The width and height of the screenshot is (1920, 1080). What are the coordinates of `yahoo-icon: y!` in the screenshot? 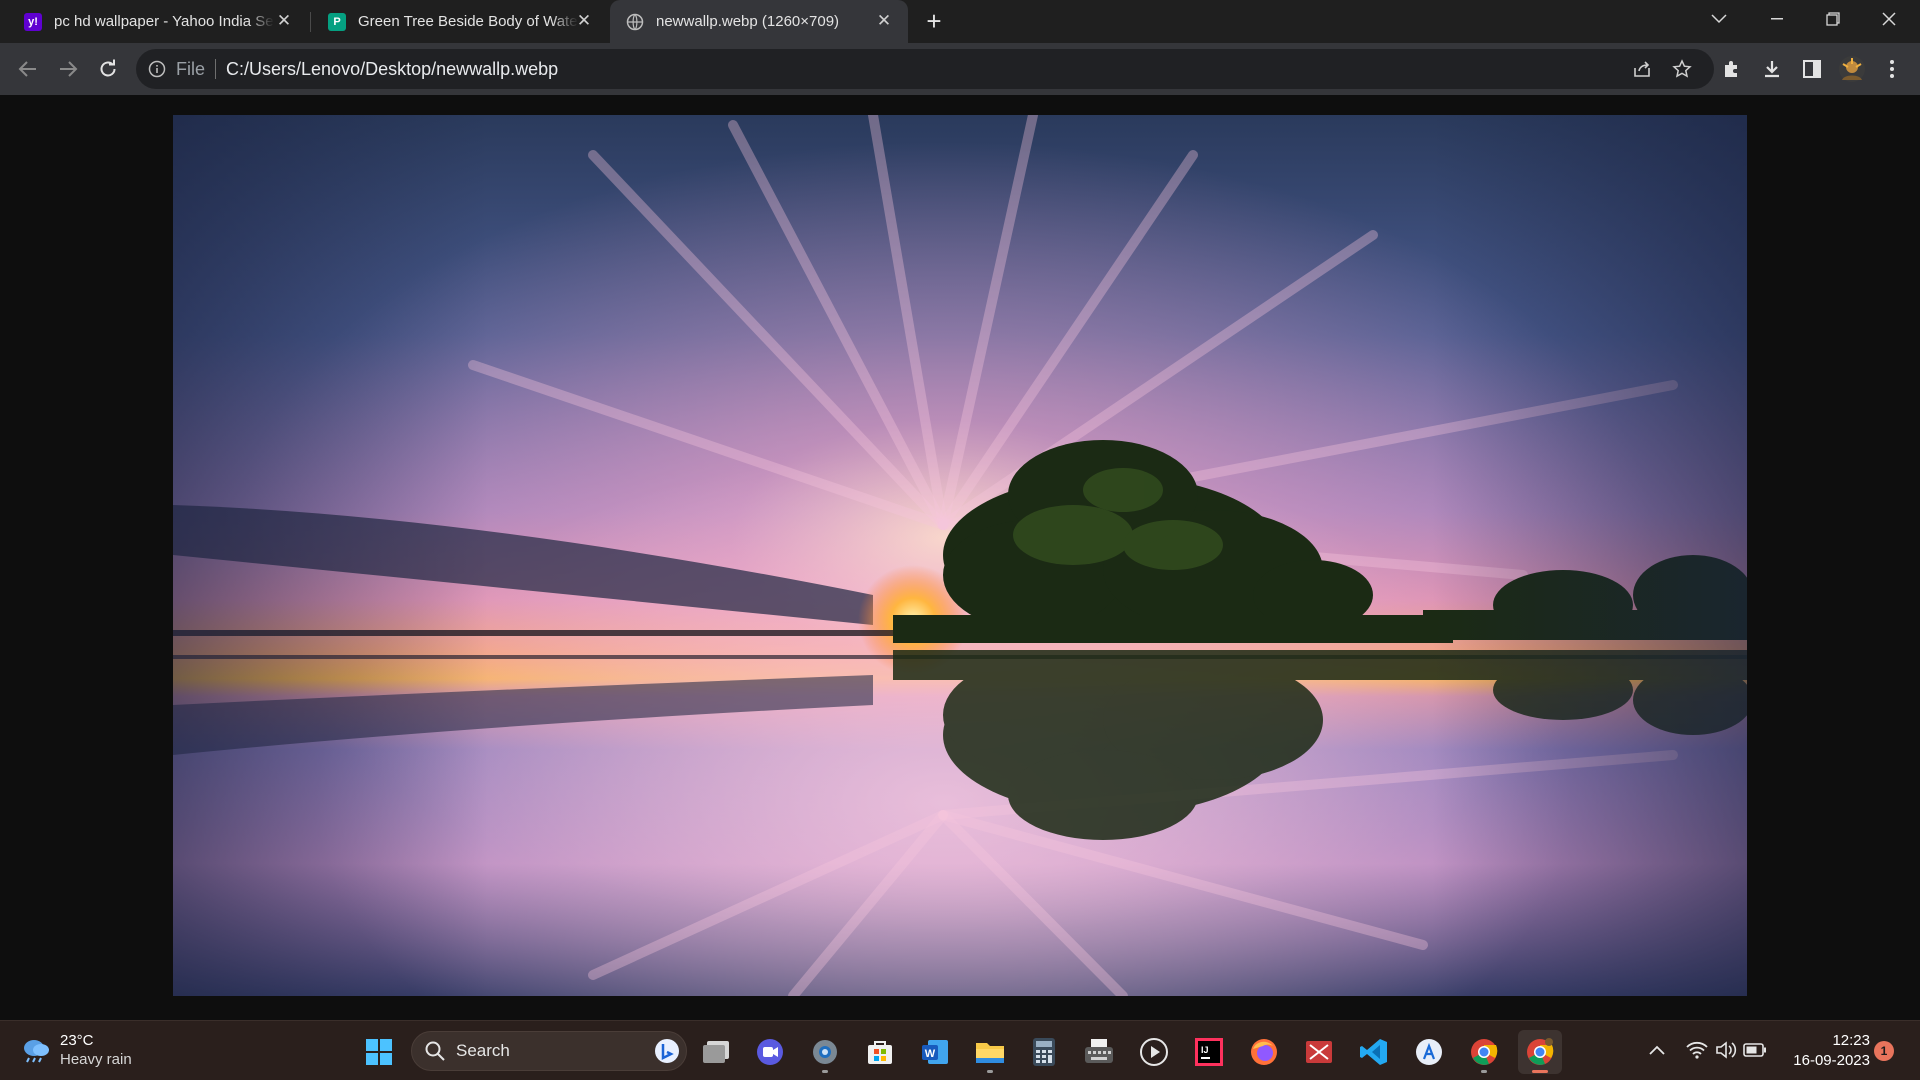 It's located at (33, 21).